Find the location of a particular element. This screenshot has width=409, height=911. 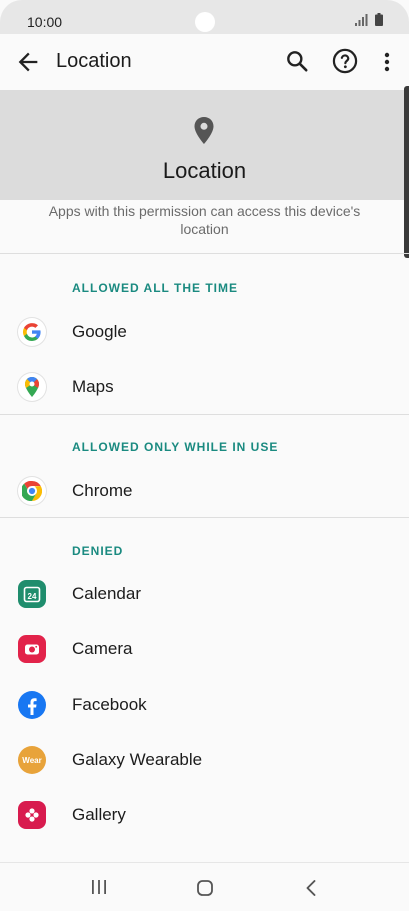

location-pin-icon is located at coordinates (204, 130).